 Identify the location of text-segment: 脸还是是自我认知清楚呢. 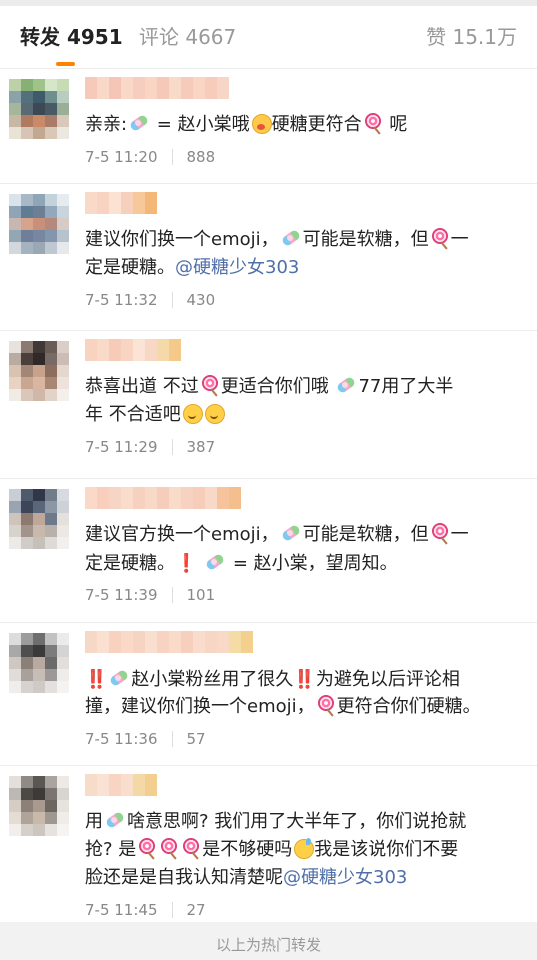
(184, 877).